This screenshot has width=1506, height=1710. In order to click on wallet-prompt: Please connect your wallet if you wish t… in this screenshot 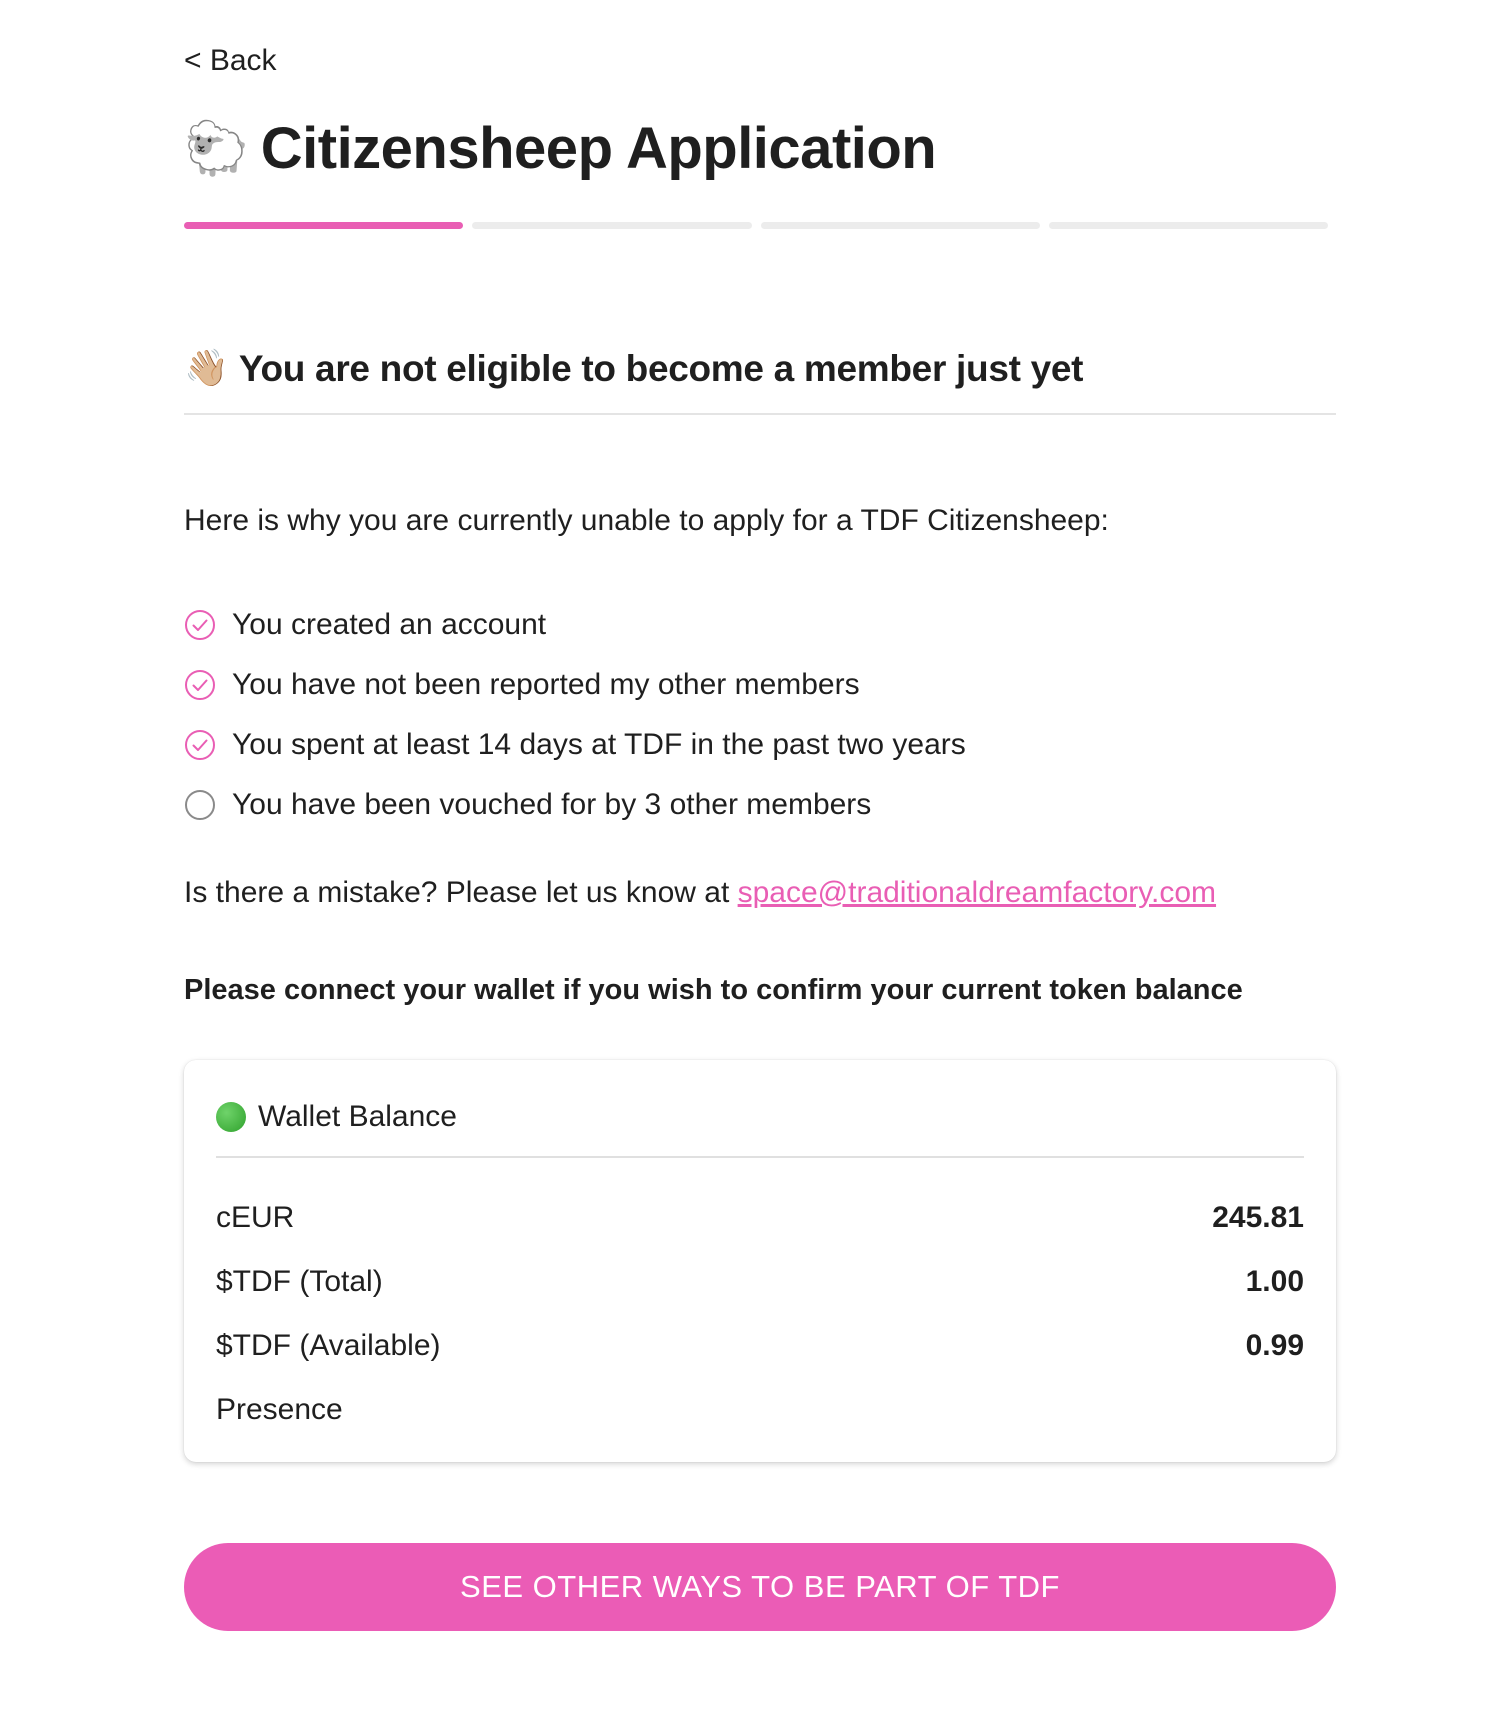, I will do `click(713, 990)`.